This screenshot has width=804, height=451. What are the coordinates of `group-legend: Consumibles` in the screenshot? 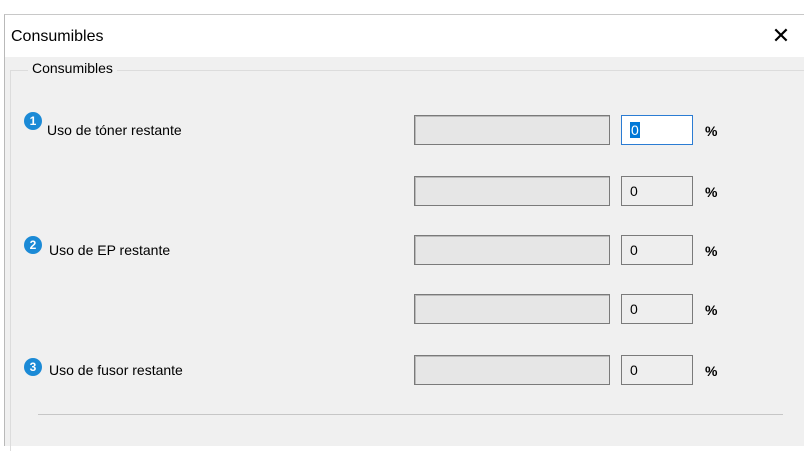 It's located at (72, 68).